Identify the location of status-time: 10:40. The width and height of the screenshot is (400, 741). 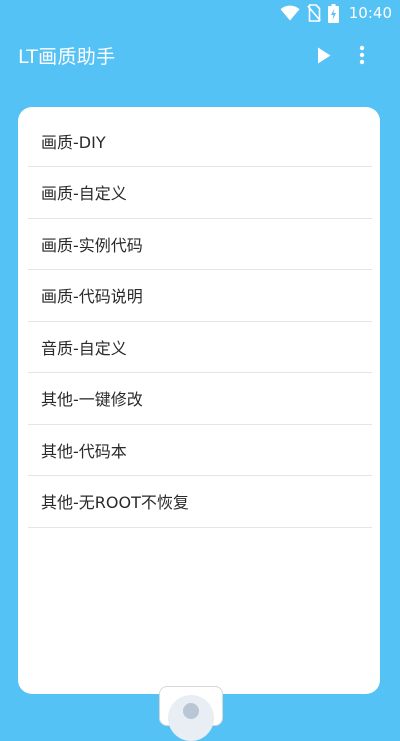
(370, 13).